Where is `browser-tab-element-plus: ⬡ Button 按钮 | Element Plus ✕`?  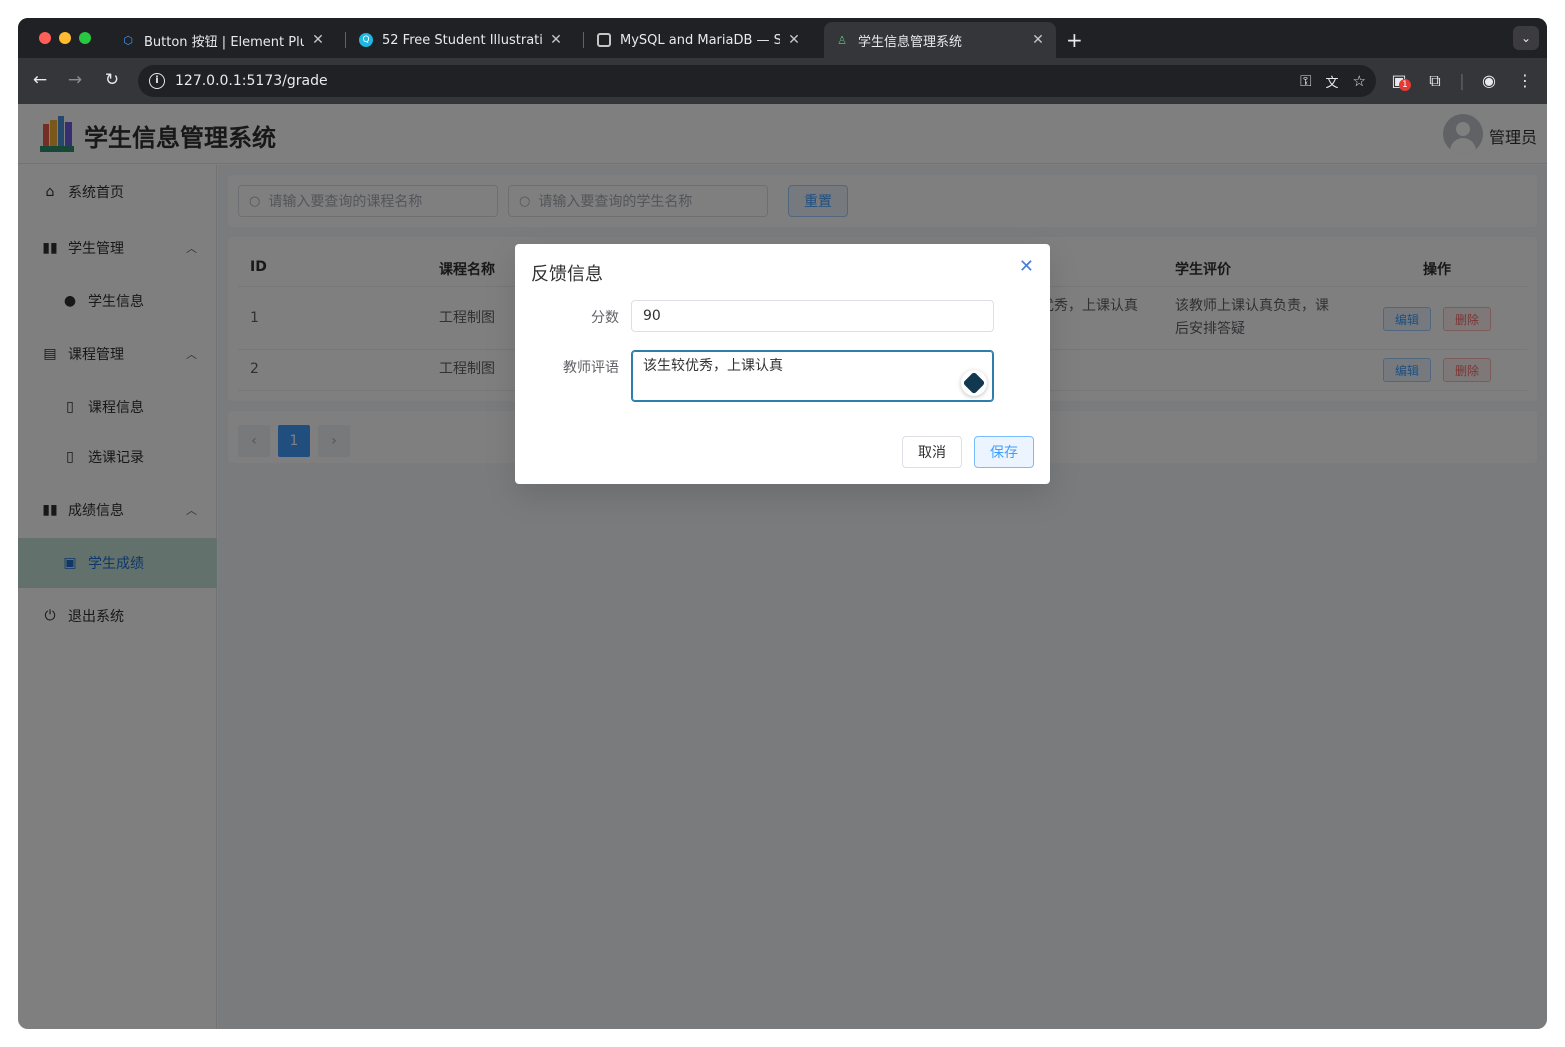 browser-tab-element-plus: ⬡ Button 按钮 | Element Plus ✕ is located at coordinates (223, 40).